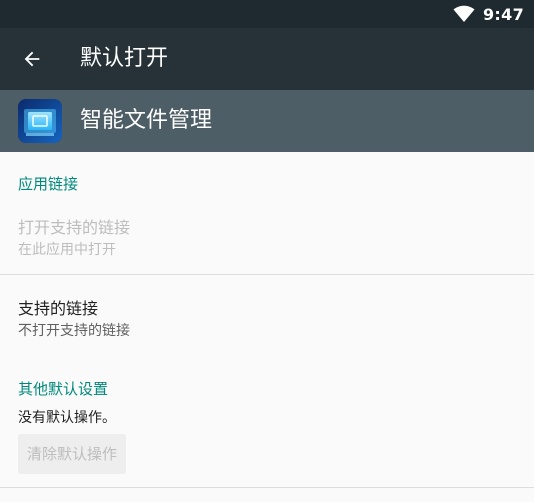 The height and width of the screenshot is (502, 534). Describe the element at coordinates (48, 184) in the screenshot. I see `section-header-app-links: 应用链接` at that location.